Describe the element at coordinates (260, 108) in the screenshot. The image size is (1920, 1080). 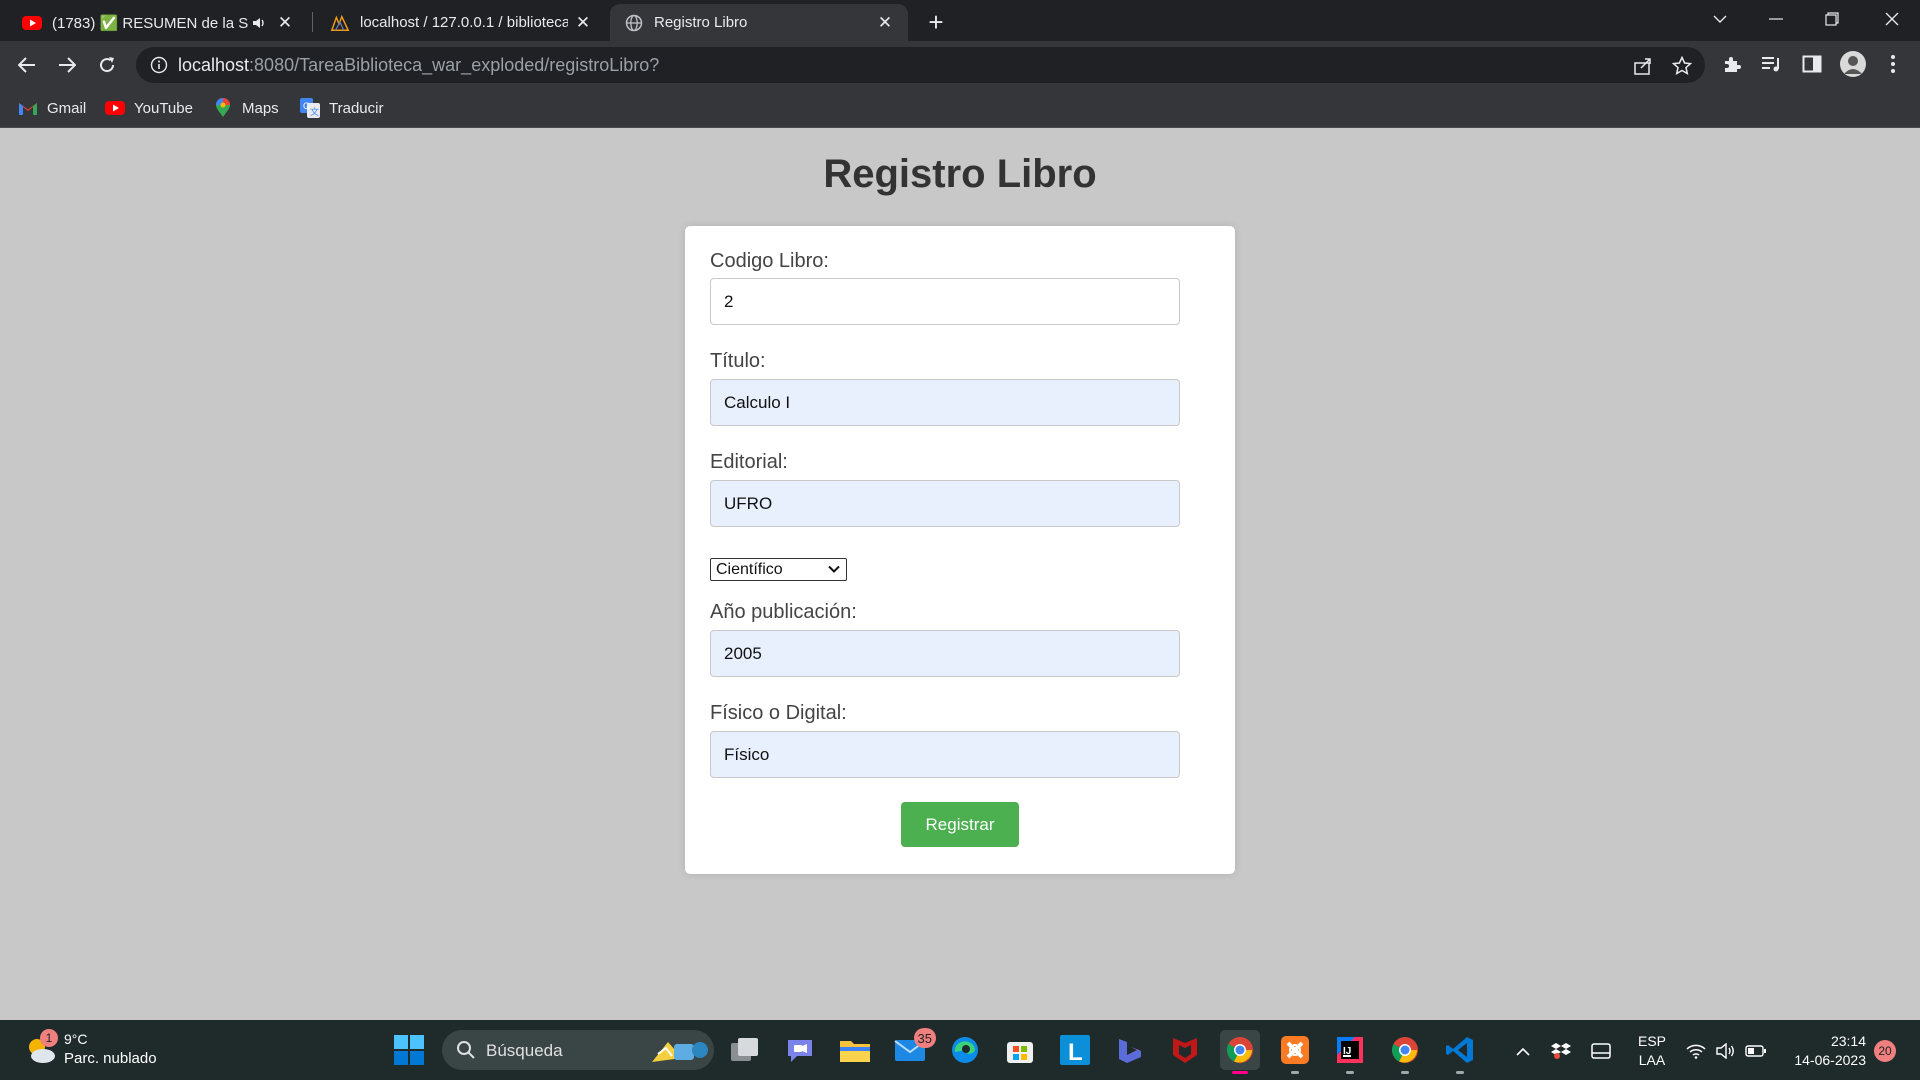
I see `bookmark-label: Maps` at that location.